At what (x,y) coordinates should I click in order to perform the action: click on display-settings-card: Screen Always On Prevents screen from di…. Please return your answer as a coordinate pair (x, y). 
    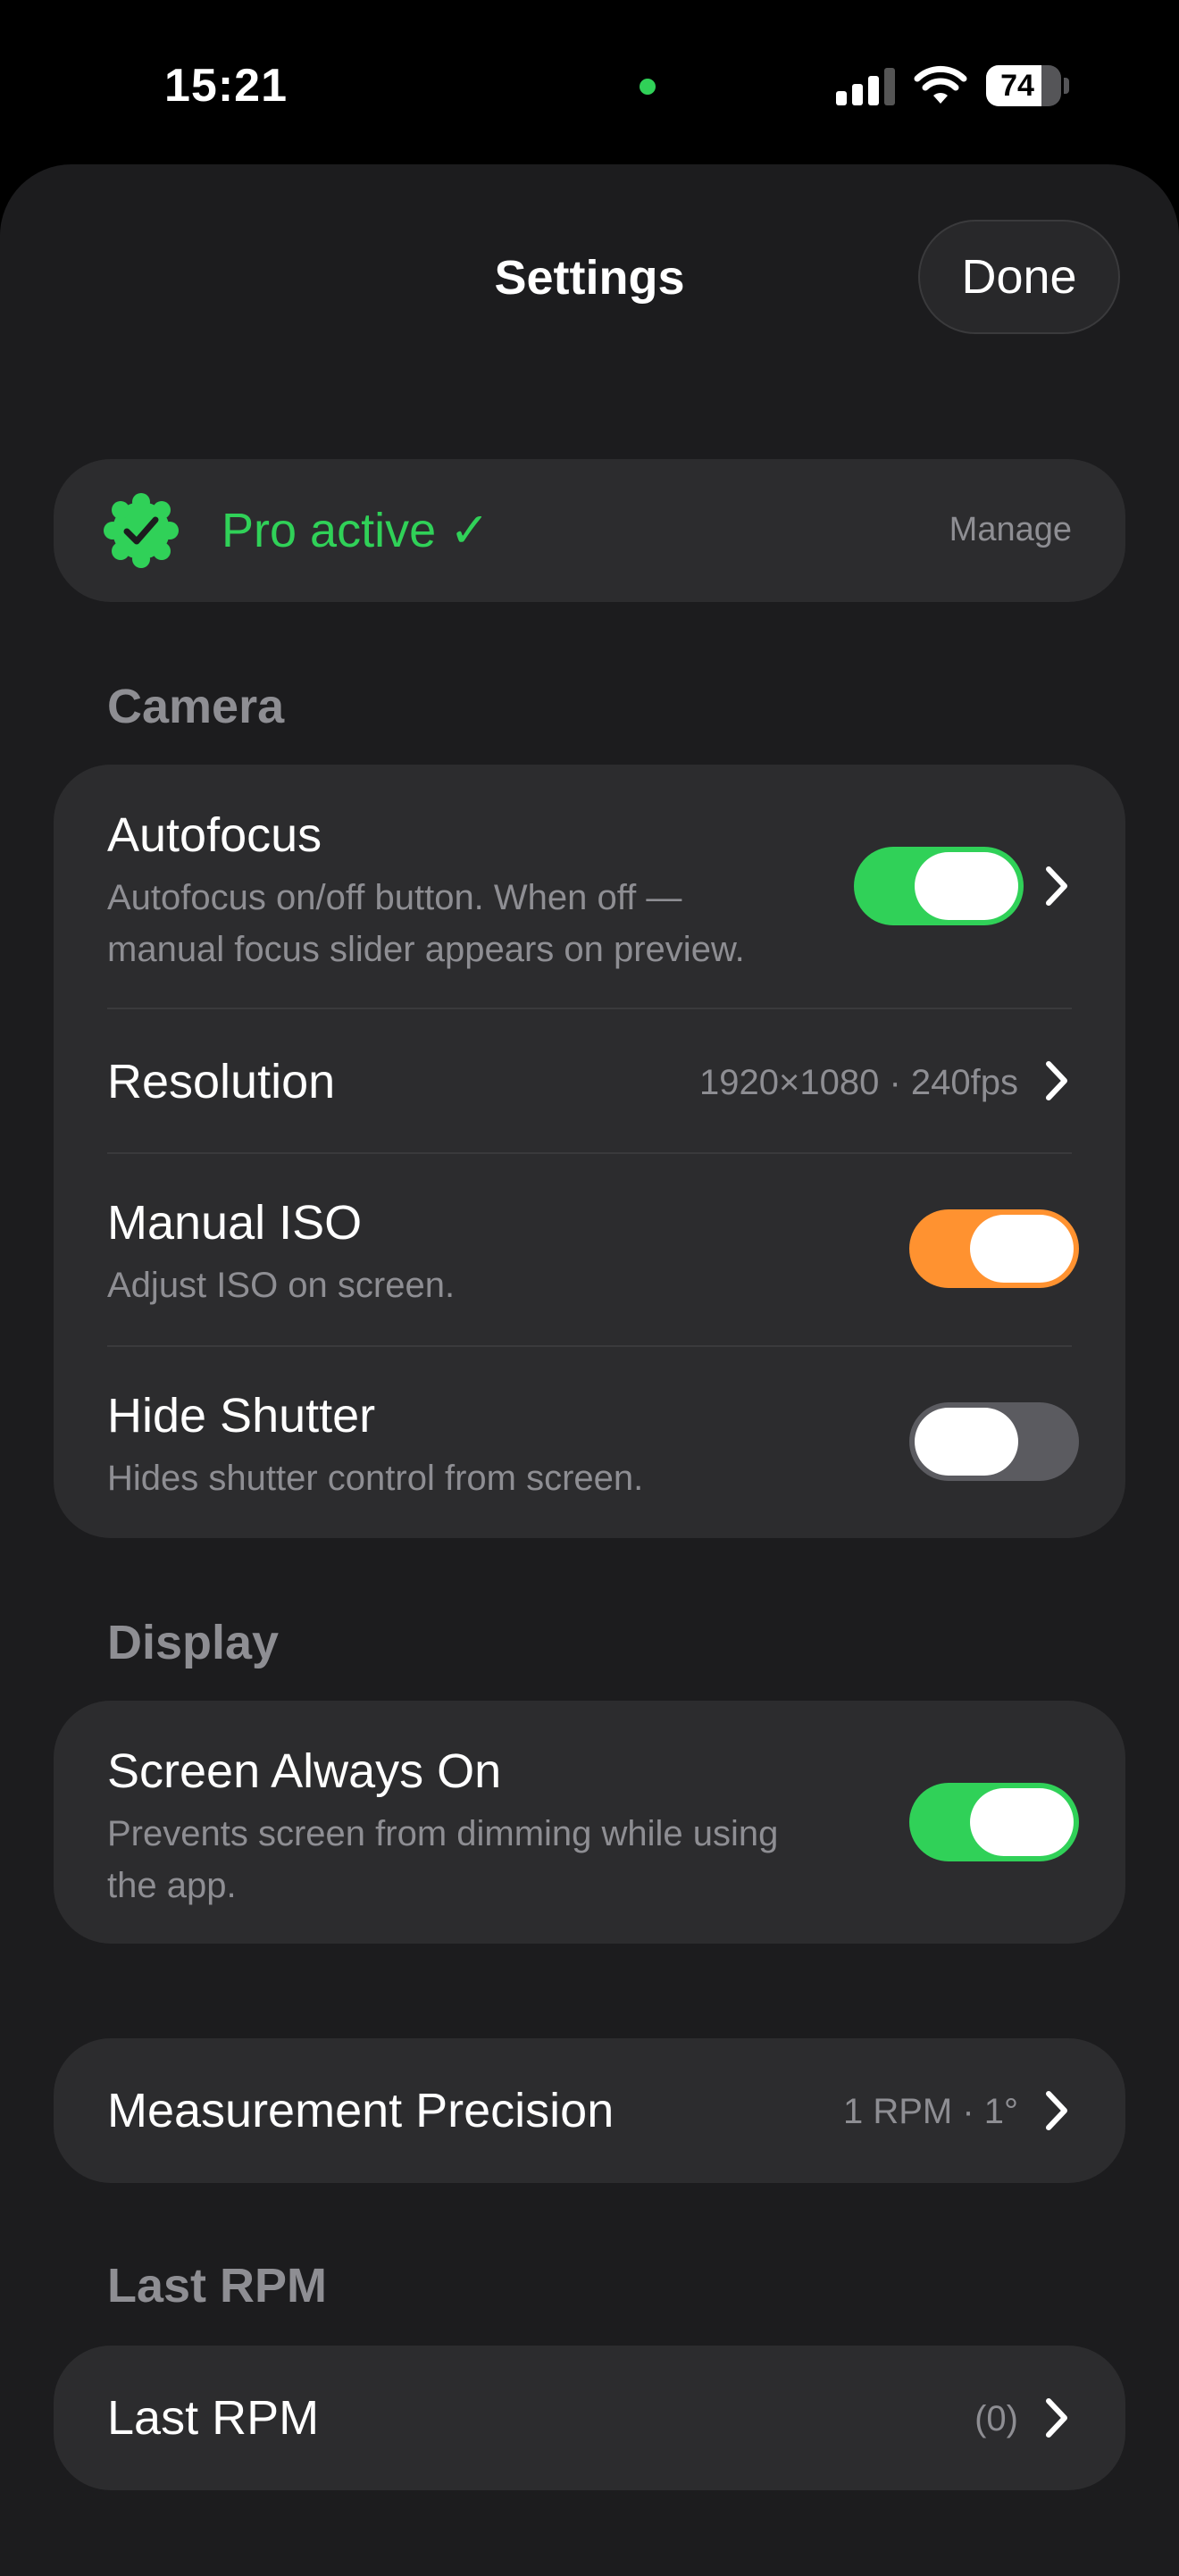
    Looking at the image, I should click on (589, 1823).